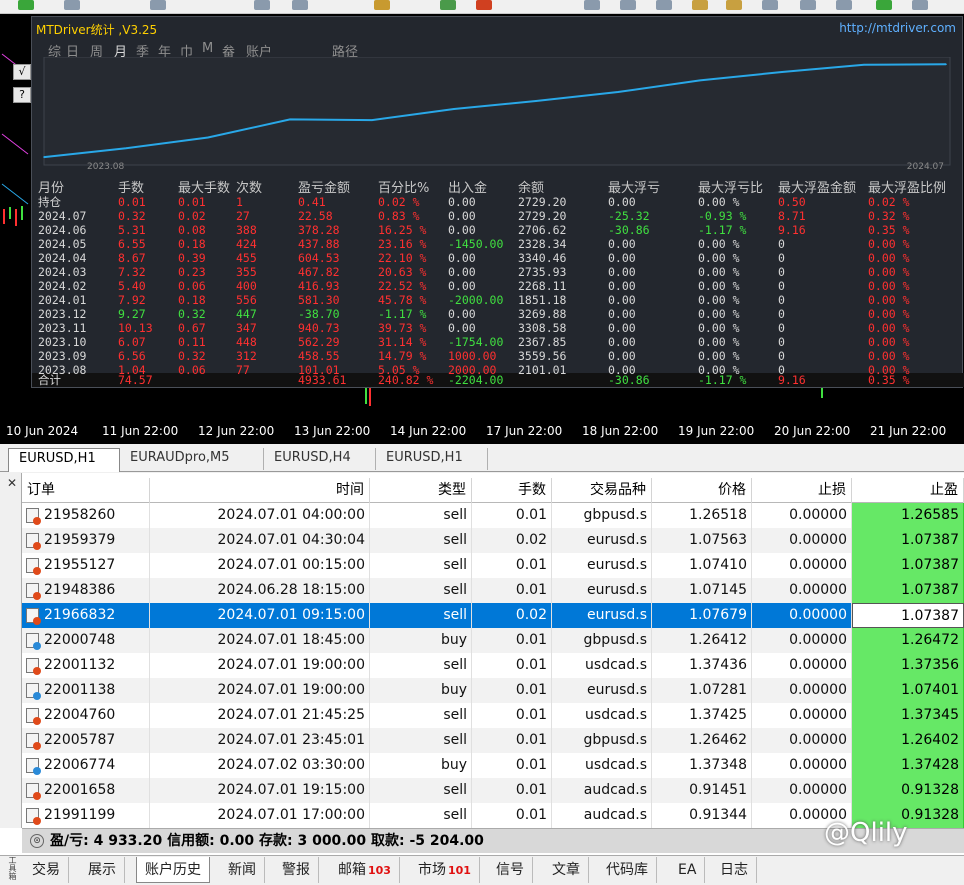 The height and width of the screenshot is (885, 964). Describe the element at coordinates (204, 188) in the screenshot. I see `stats-col-header: 最大手数` at that location.